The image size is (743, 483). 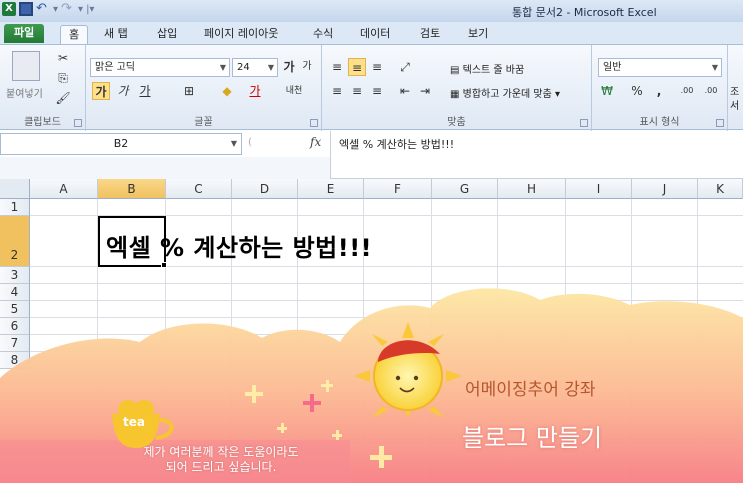 I want to click on bold-button: 가, so click(x=101, y=91).